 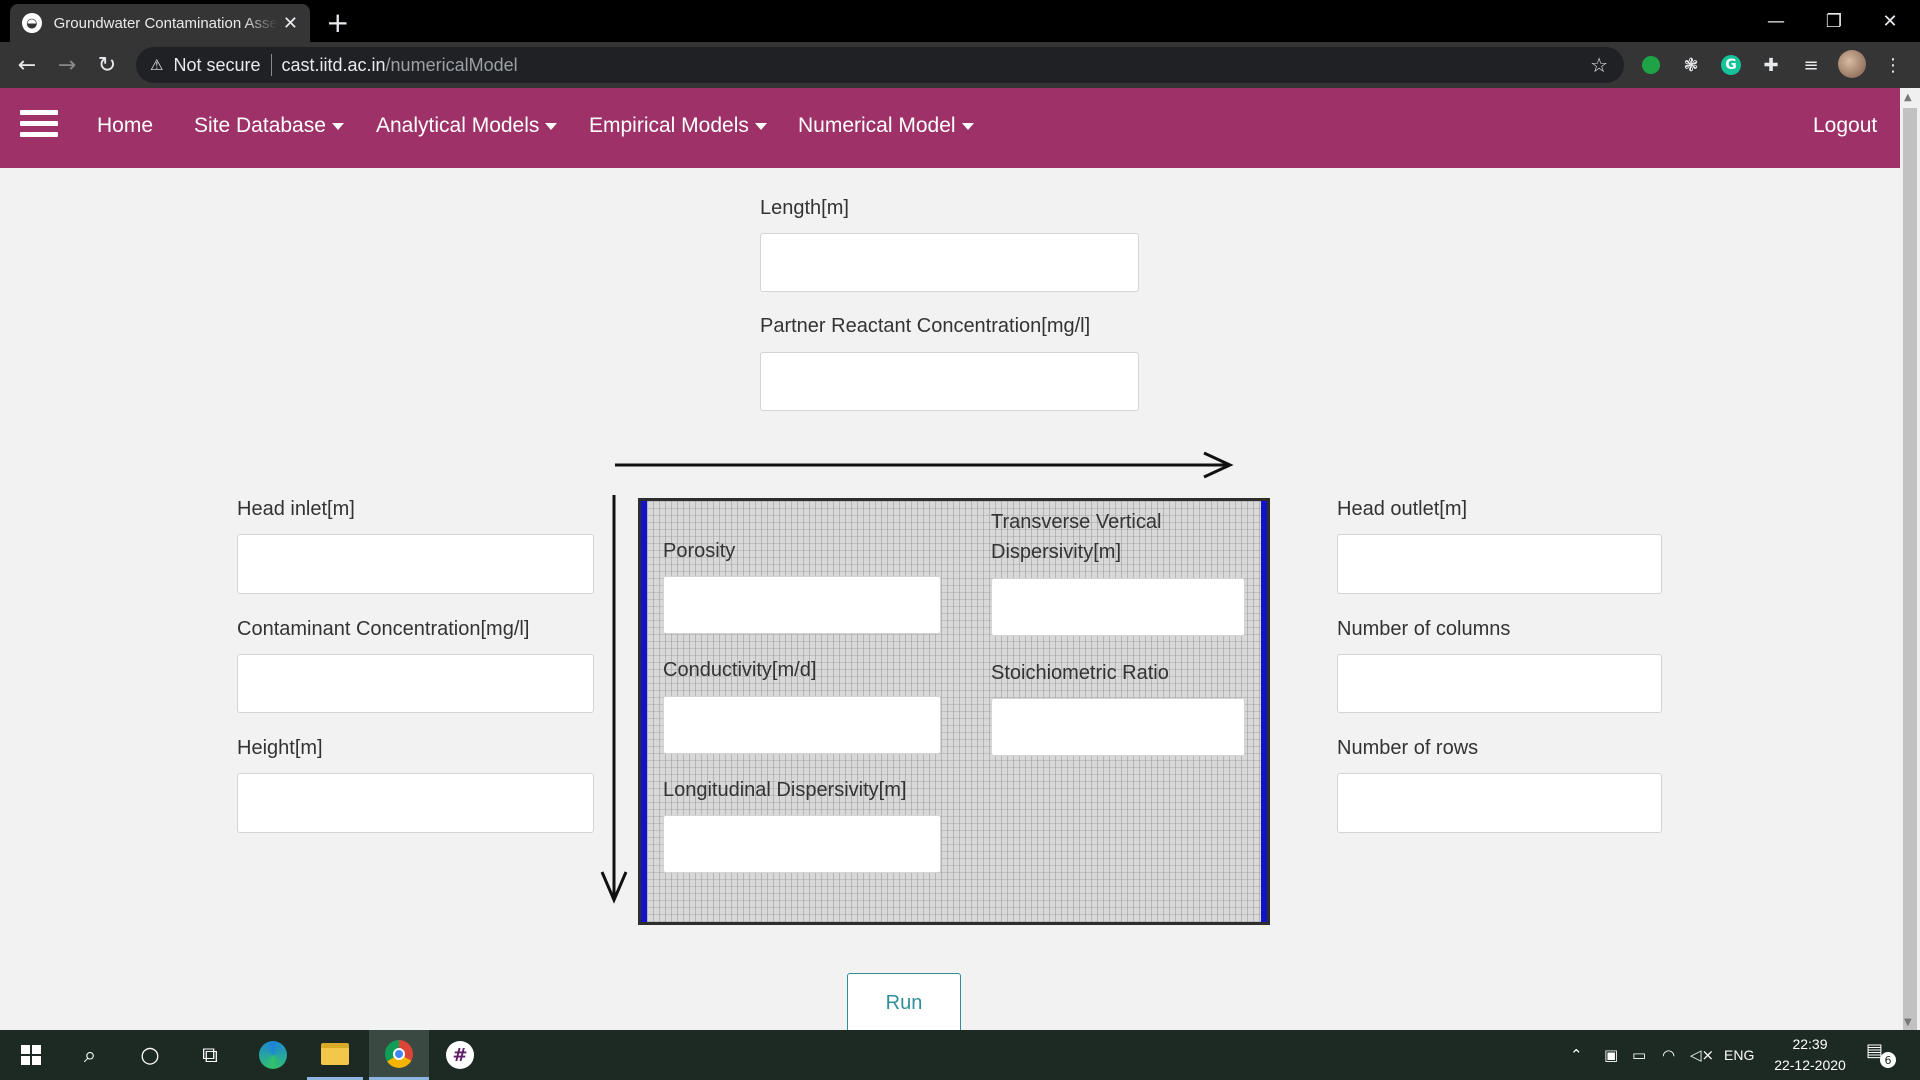 I want to click on forward-button: →, so click(x=67, y=65).